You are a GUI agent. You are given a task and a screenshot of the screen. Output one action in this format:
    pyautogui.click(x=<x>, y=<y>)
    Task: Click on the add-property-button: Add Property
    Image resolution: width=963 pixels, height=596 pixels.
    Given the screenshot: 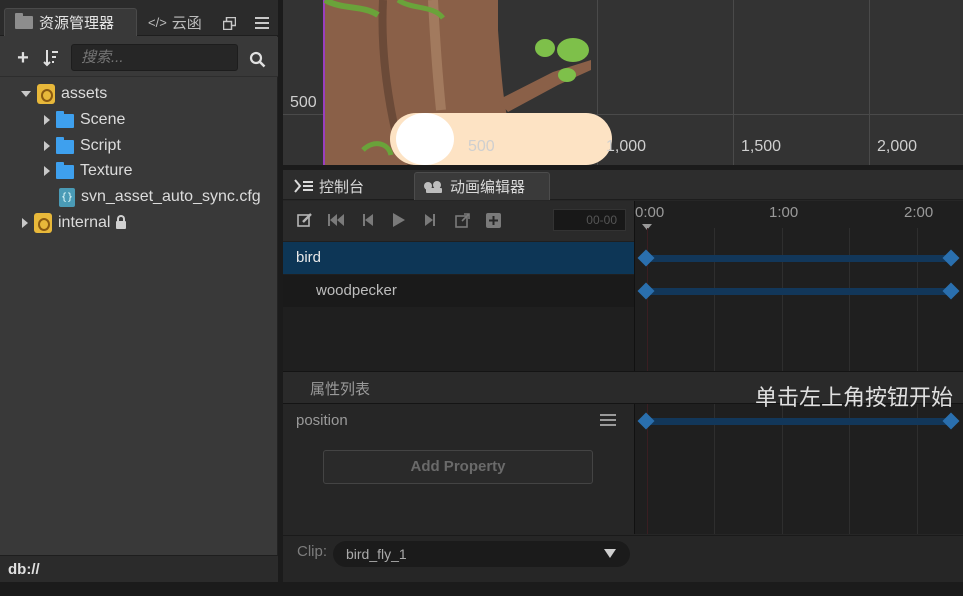 What is the action you would take?
    pyautogui.click(x=458, y=467)
    